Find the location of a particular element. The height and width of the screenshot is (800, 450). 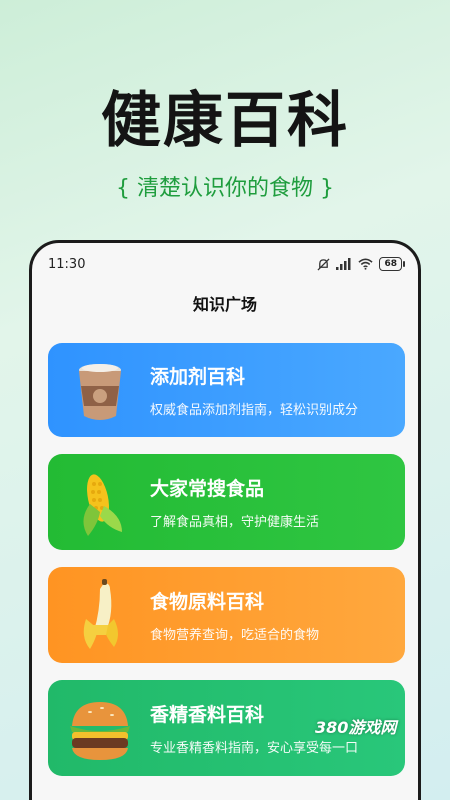

status-icons: 68 is located at coordinates (361, 264).